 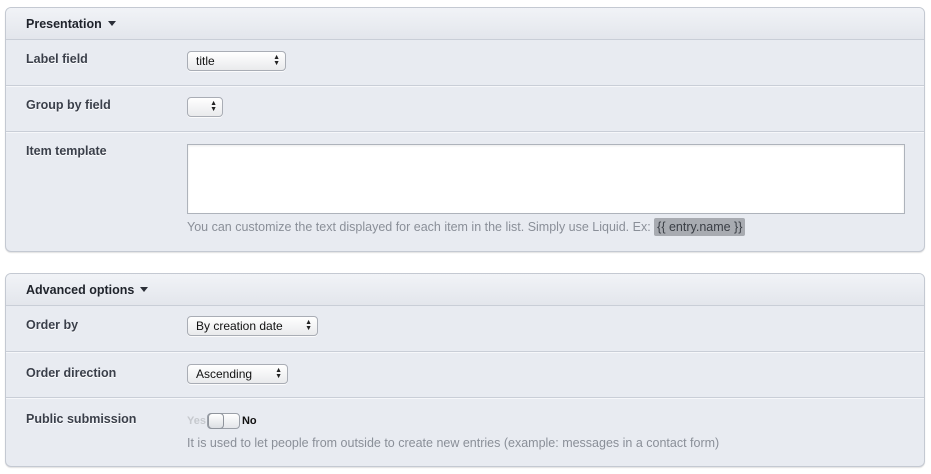 I want to click on presentation-header: Presentation, so click(x=465, y=24).